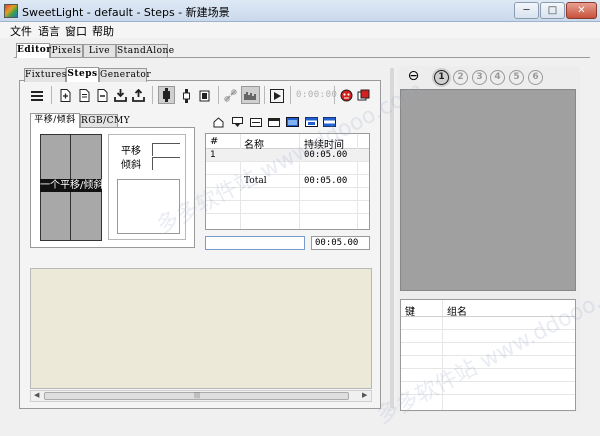 The width and height of the screenshot is (600, 436). I want to click on universe-1-button: 1, so click(441, 77).